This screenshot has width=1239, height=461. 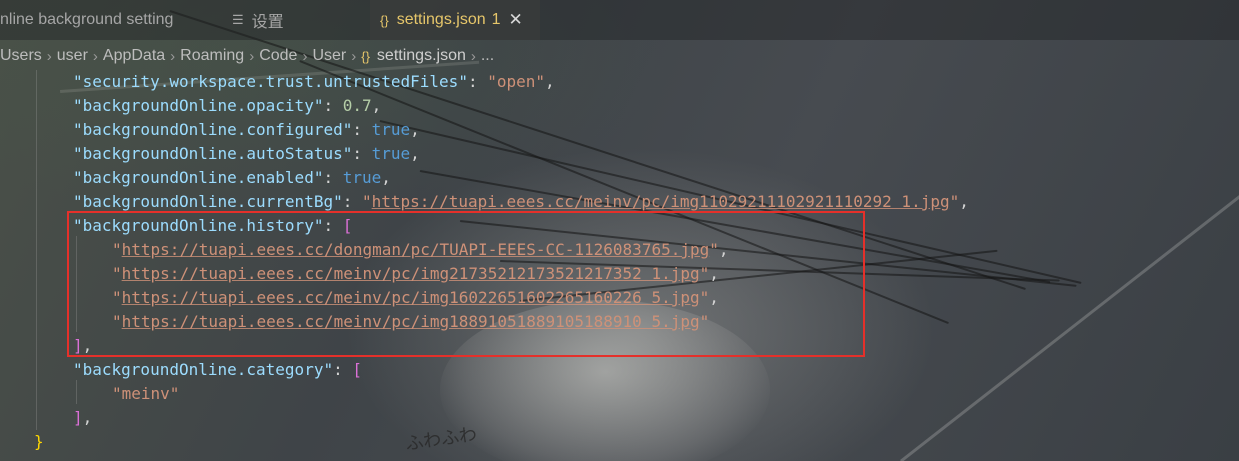 I want to click on code-line: "backgroundOnline.configured": true,, so click(x=246, y=129).